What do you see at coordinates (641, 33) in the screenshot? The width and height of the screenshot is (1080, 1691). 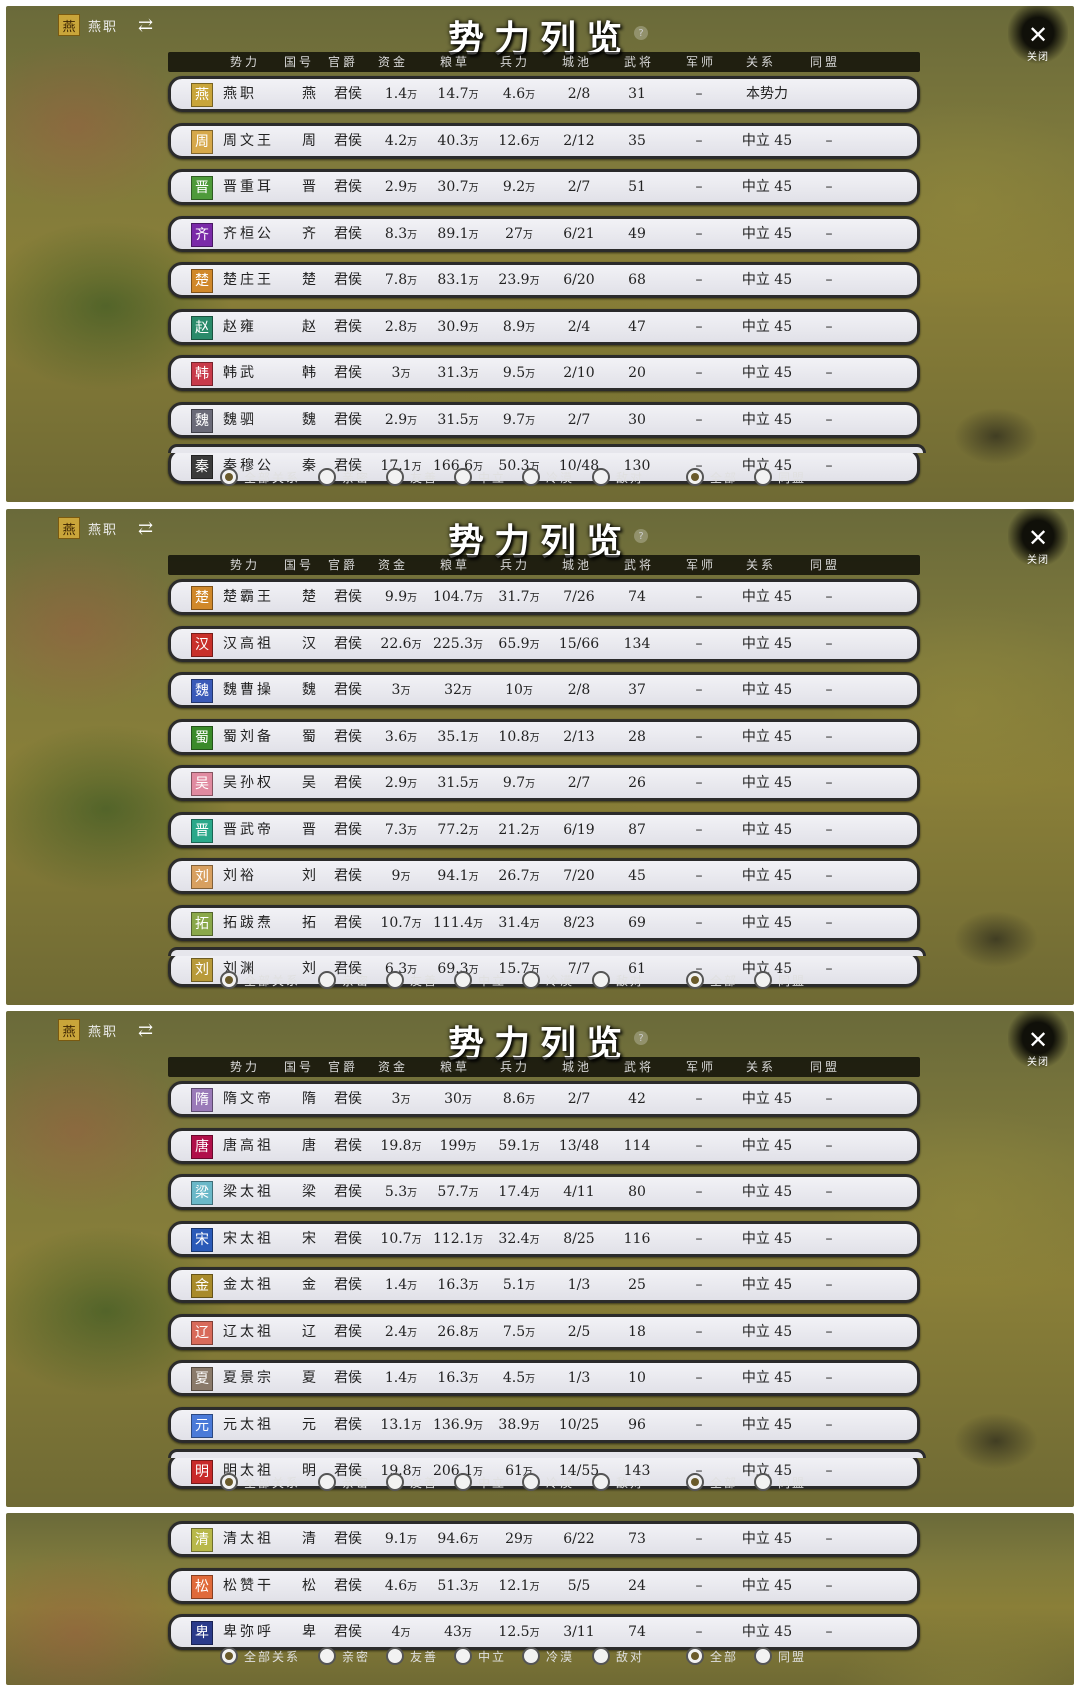 I see `help-icon: ?` at bounding box center [641, 33].